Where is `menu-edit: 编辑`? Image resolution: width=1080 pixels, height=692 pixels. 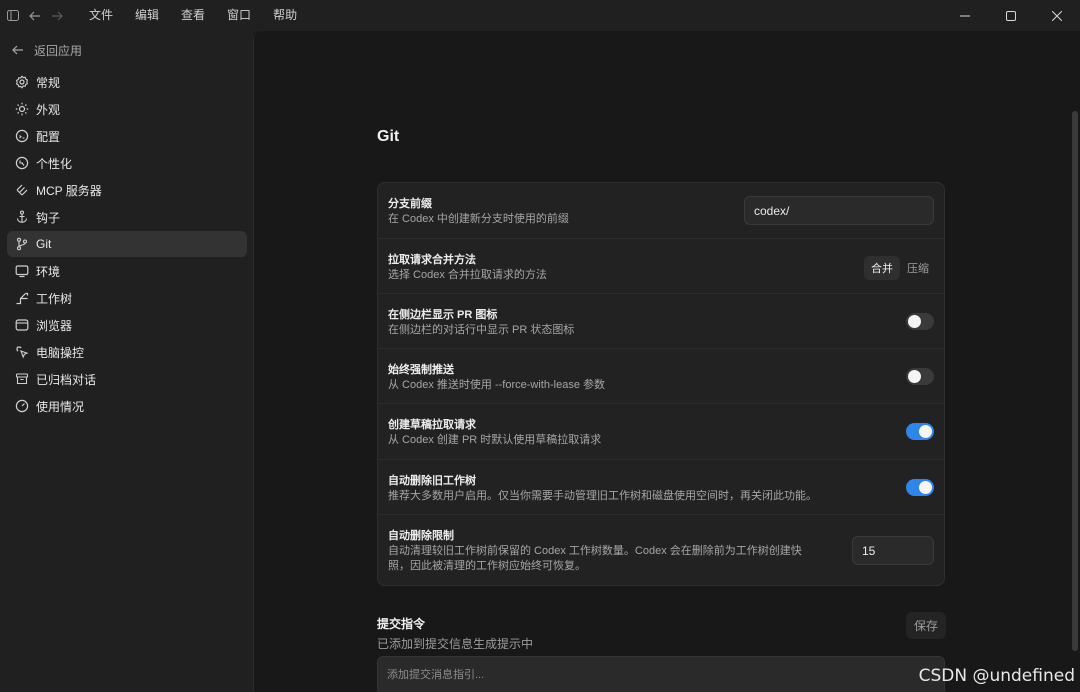 menu-edit: 编辑 is located at coordinates (147, 15).